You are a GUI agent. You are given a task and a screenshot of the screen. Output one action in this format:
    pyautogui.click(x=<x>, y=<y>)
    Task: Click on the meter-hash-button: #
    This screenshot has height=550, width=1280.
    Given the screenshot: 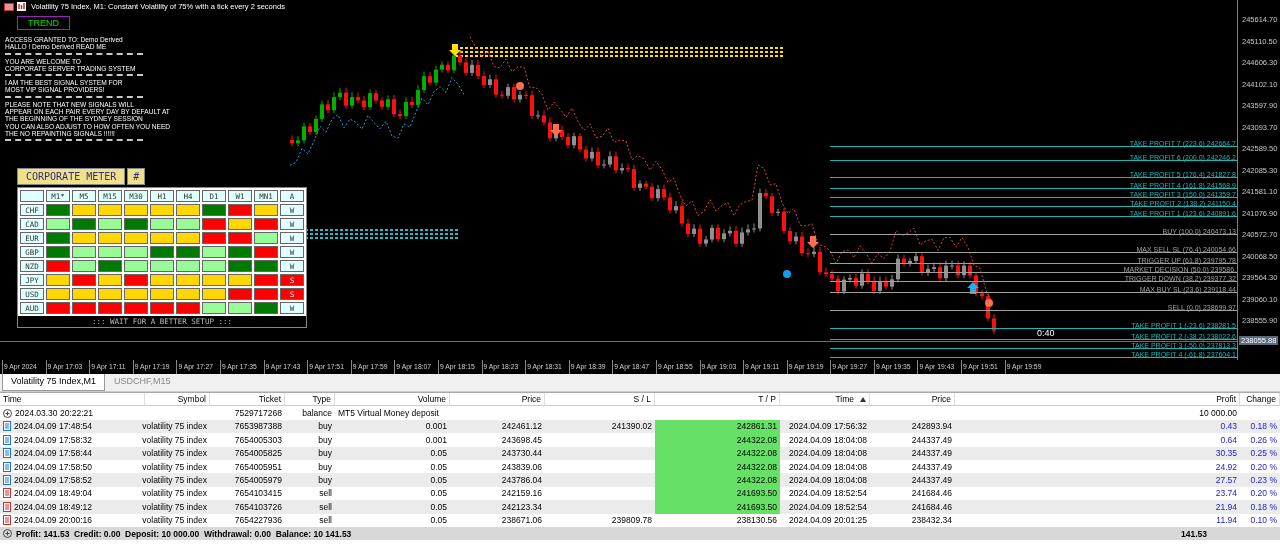 What is the action you would take?
    pyautogui.click(x=136, y=176)
    